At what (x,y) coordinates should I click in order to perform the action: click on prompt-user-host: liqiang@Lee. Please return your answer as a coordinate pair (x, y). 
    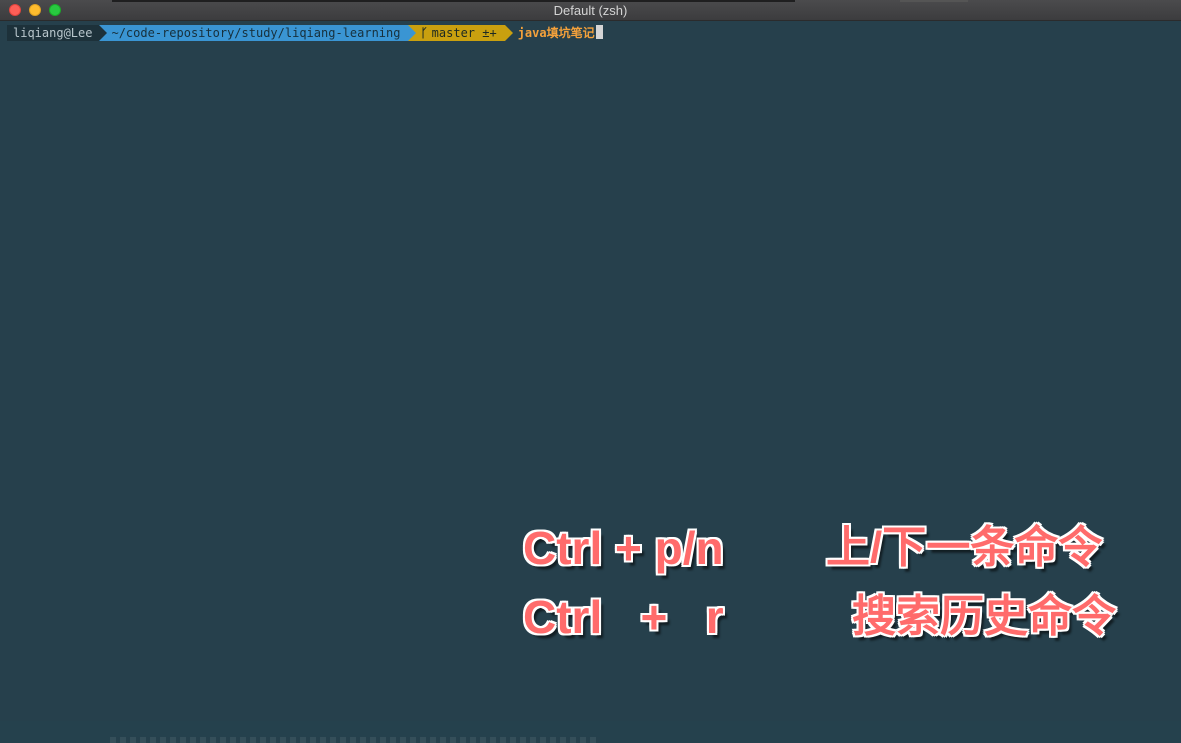
    Looking at the image, I should click on (53, 33).